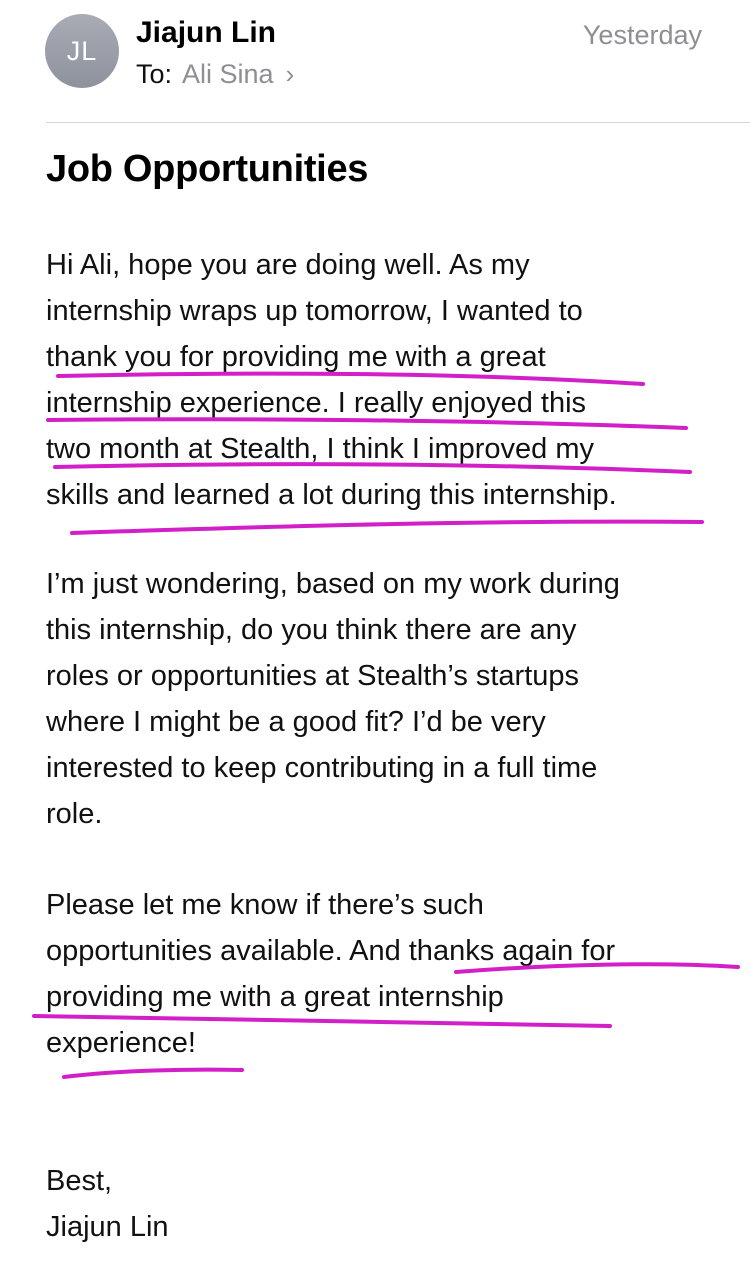 This screenshot has height=1266, width=750. I want to click on chevron-right-icon: ›, so click(290, 74).